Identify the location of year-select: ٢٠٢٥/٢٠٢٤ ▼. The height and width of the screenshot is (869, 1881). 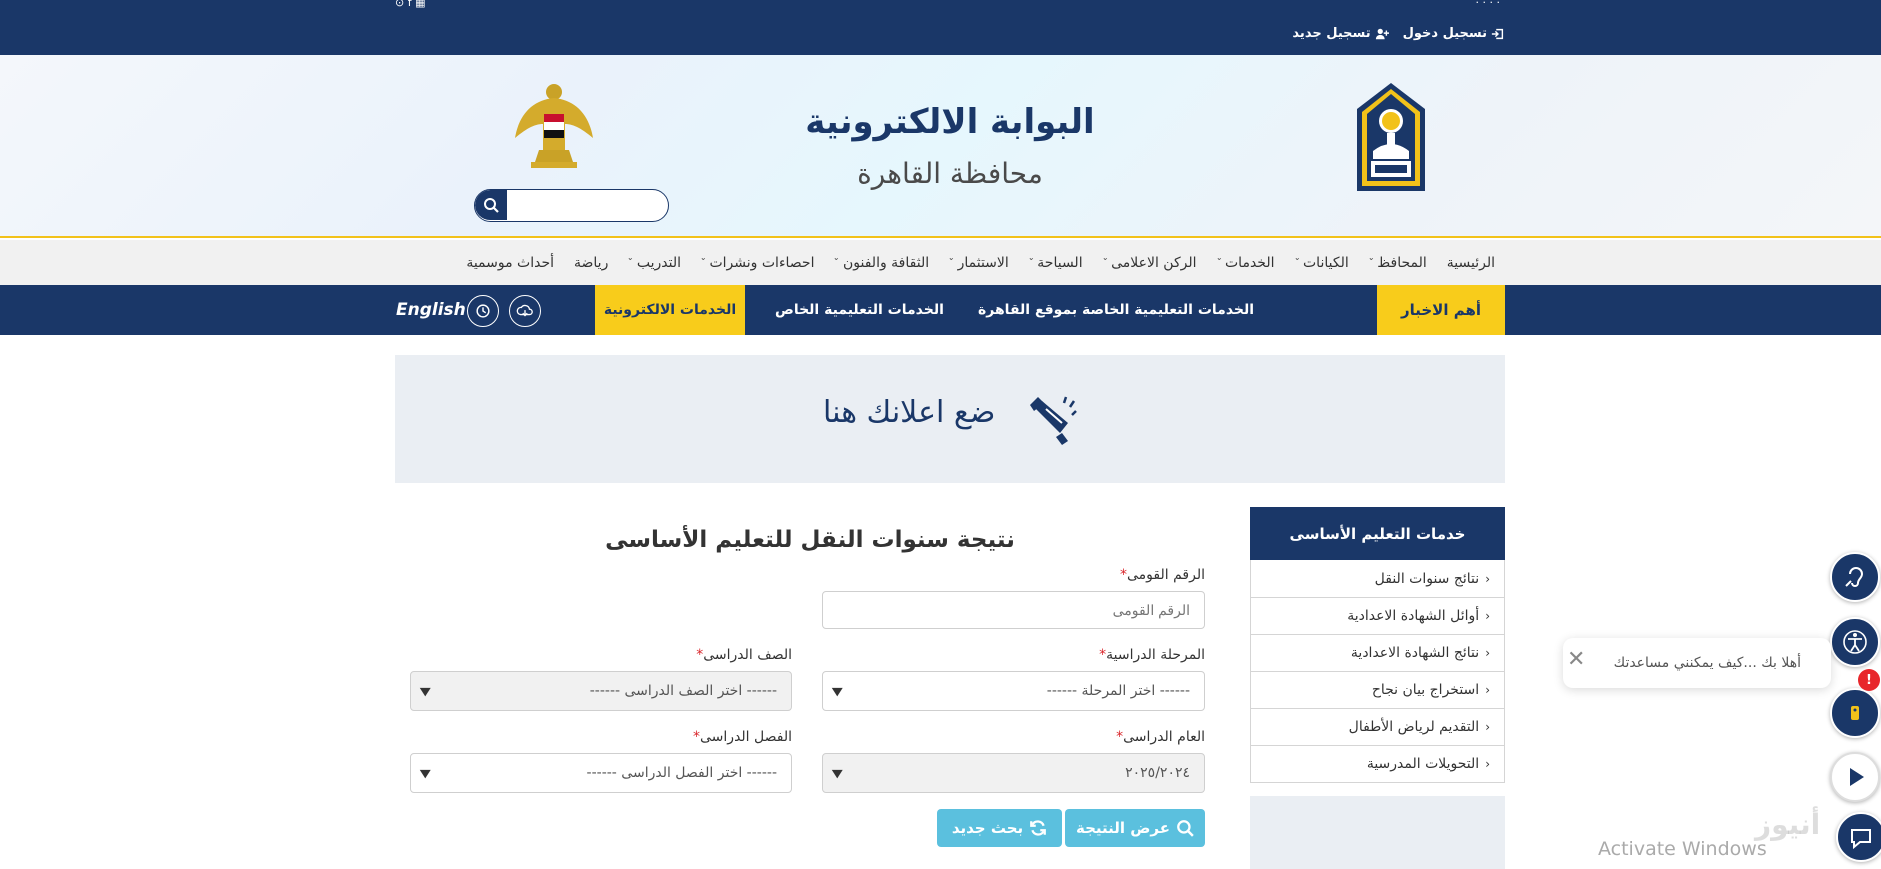
(1013, 773).